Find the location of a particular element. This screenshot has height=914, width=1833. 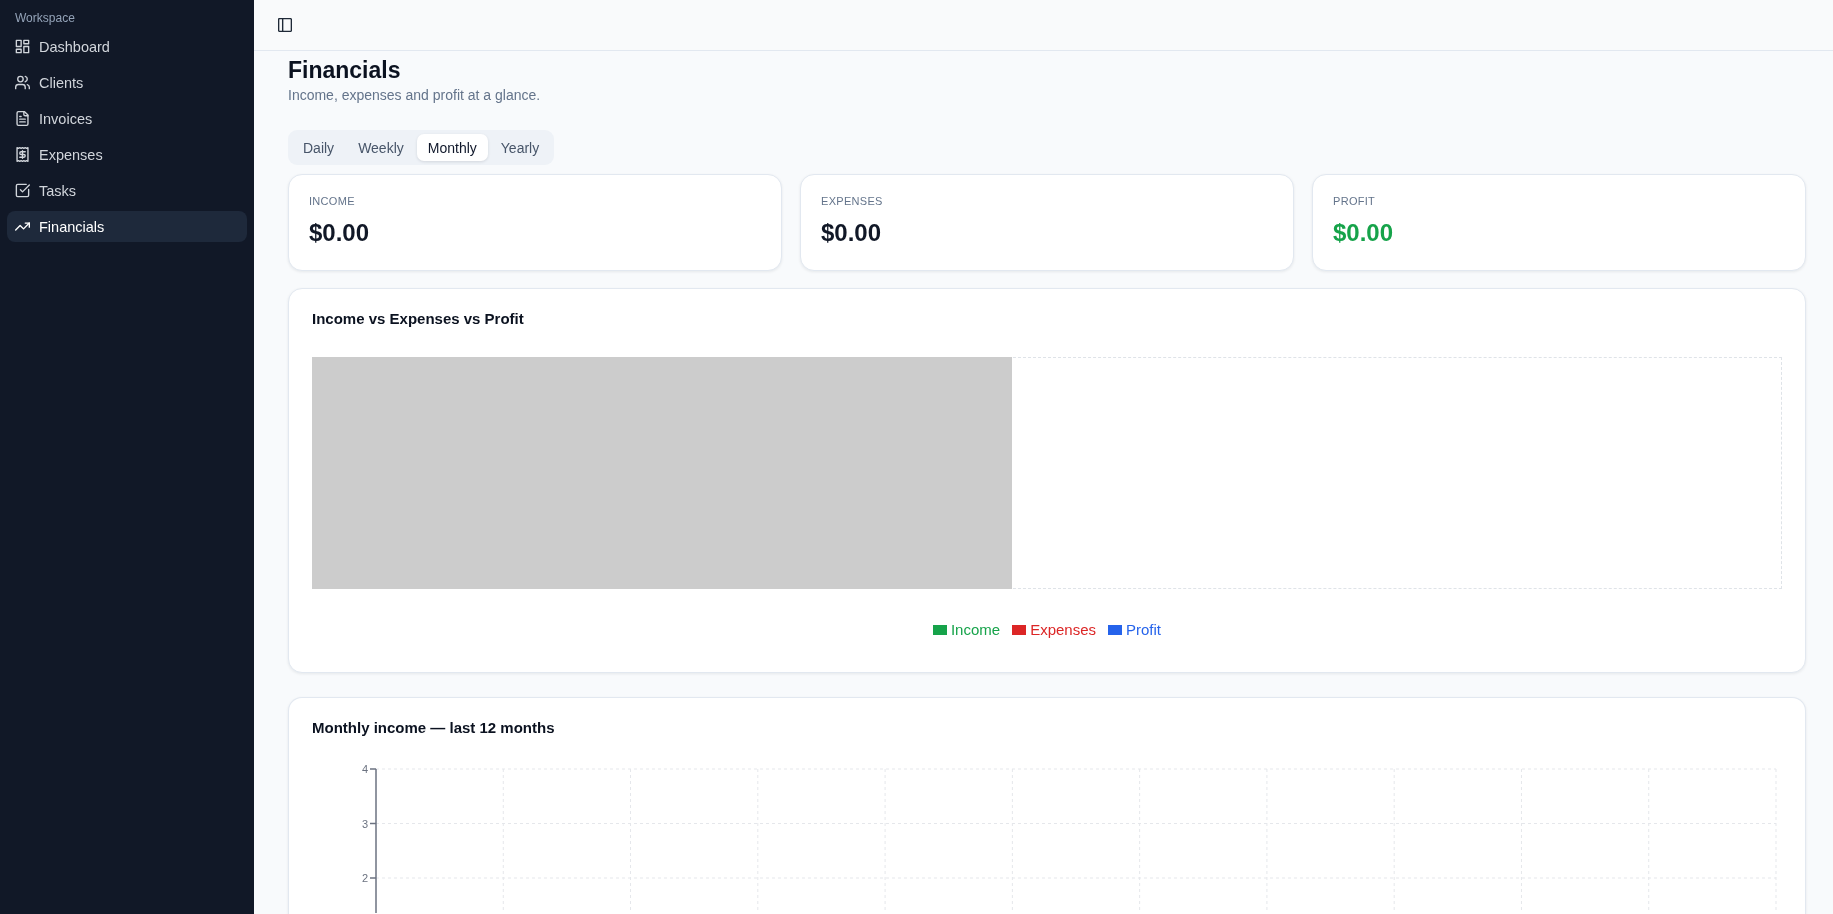

nav-item: Expenses is located at coordinates (127, 154).